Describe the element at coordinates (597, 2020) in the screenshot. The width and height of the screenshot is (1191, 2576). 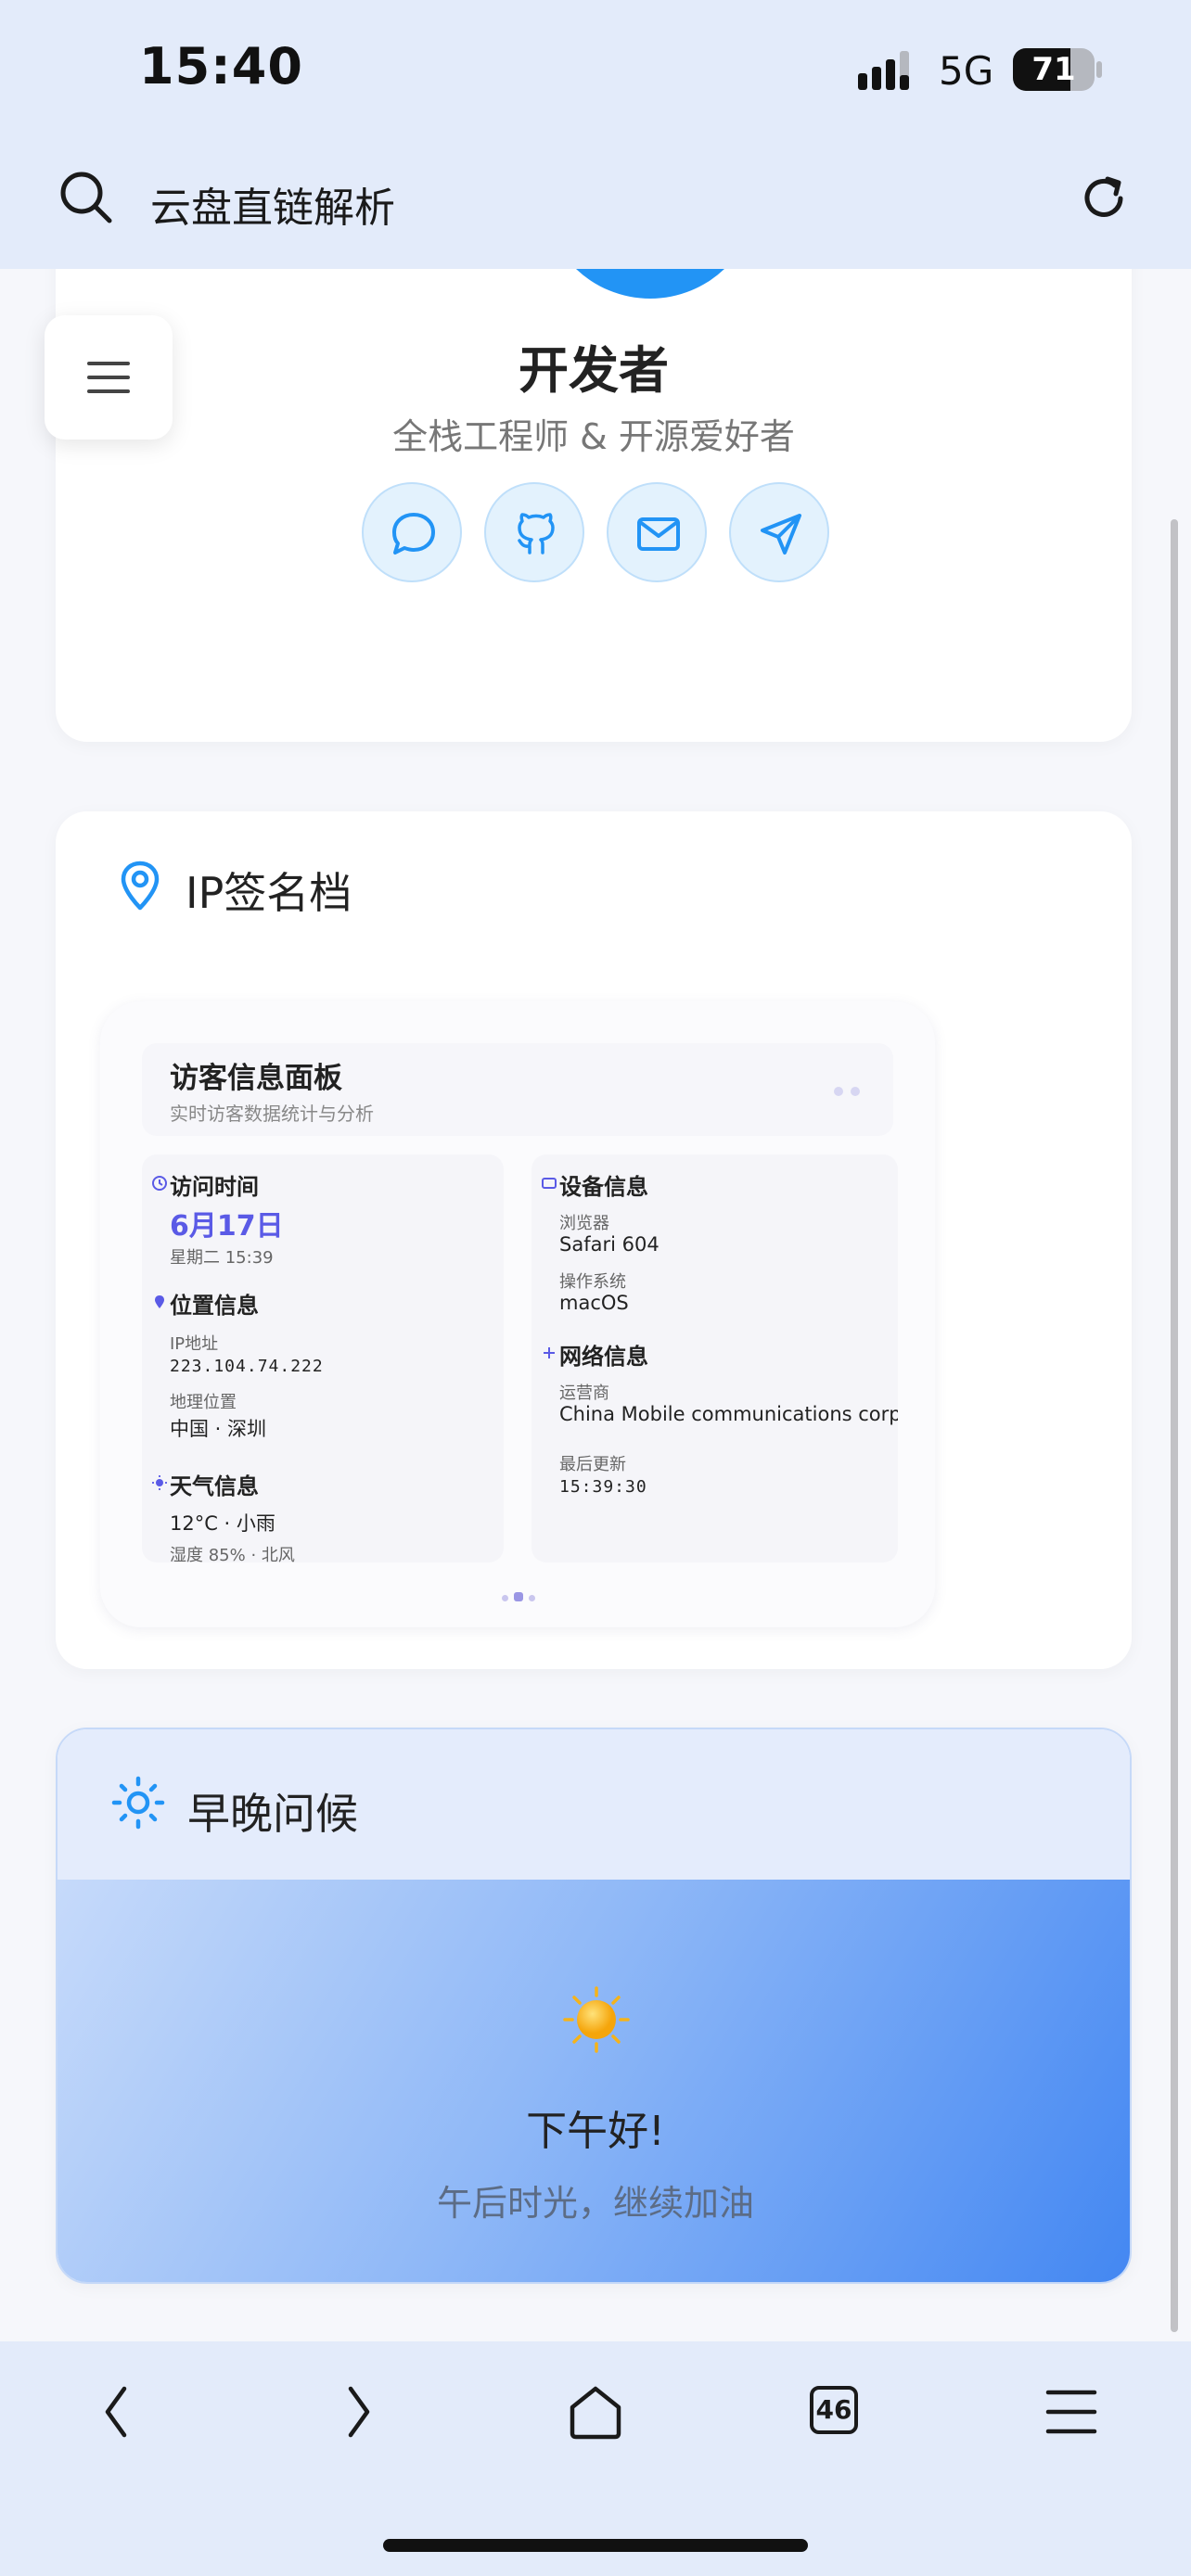
I see `sun-icon` at that location.